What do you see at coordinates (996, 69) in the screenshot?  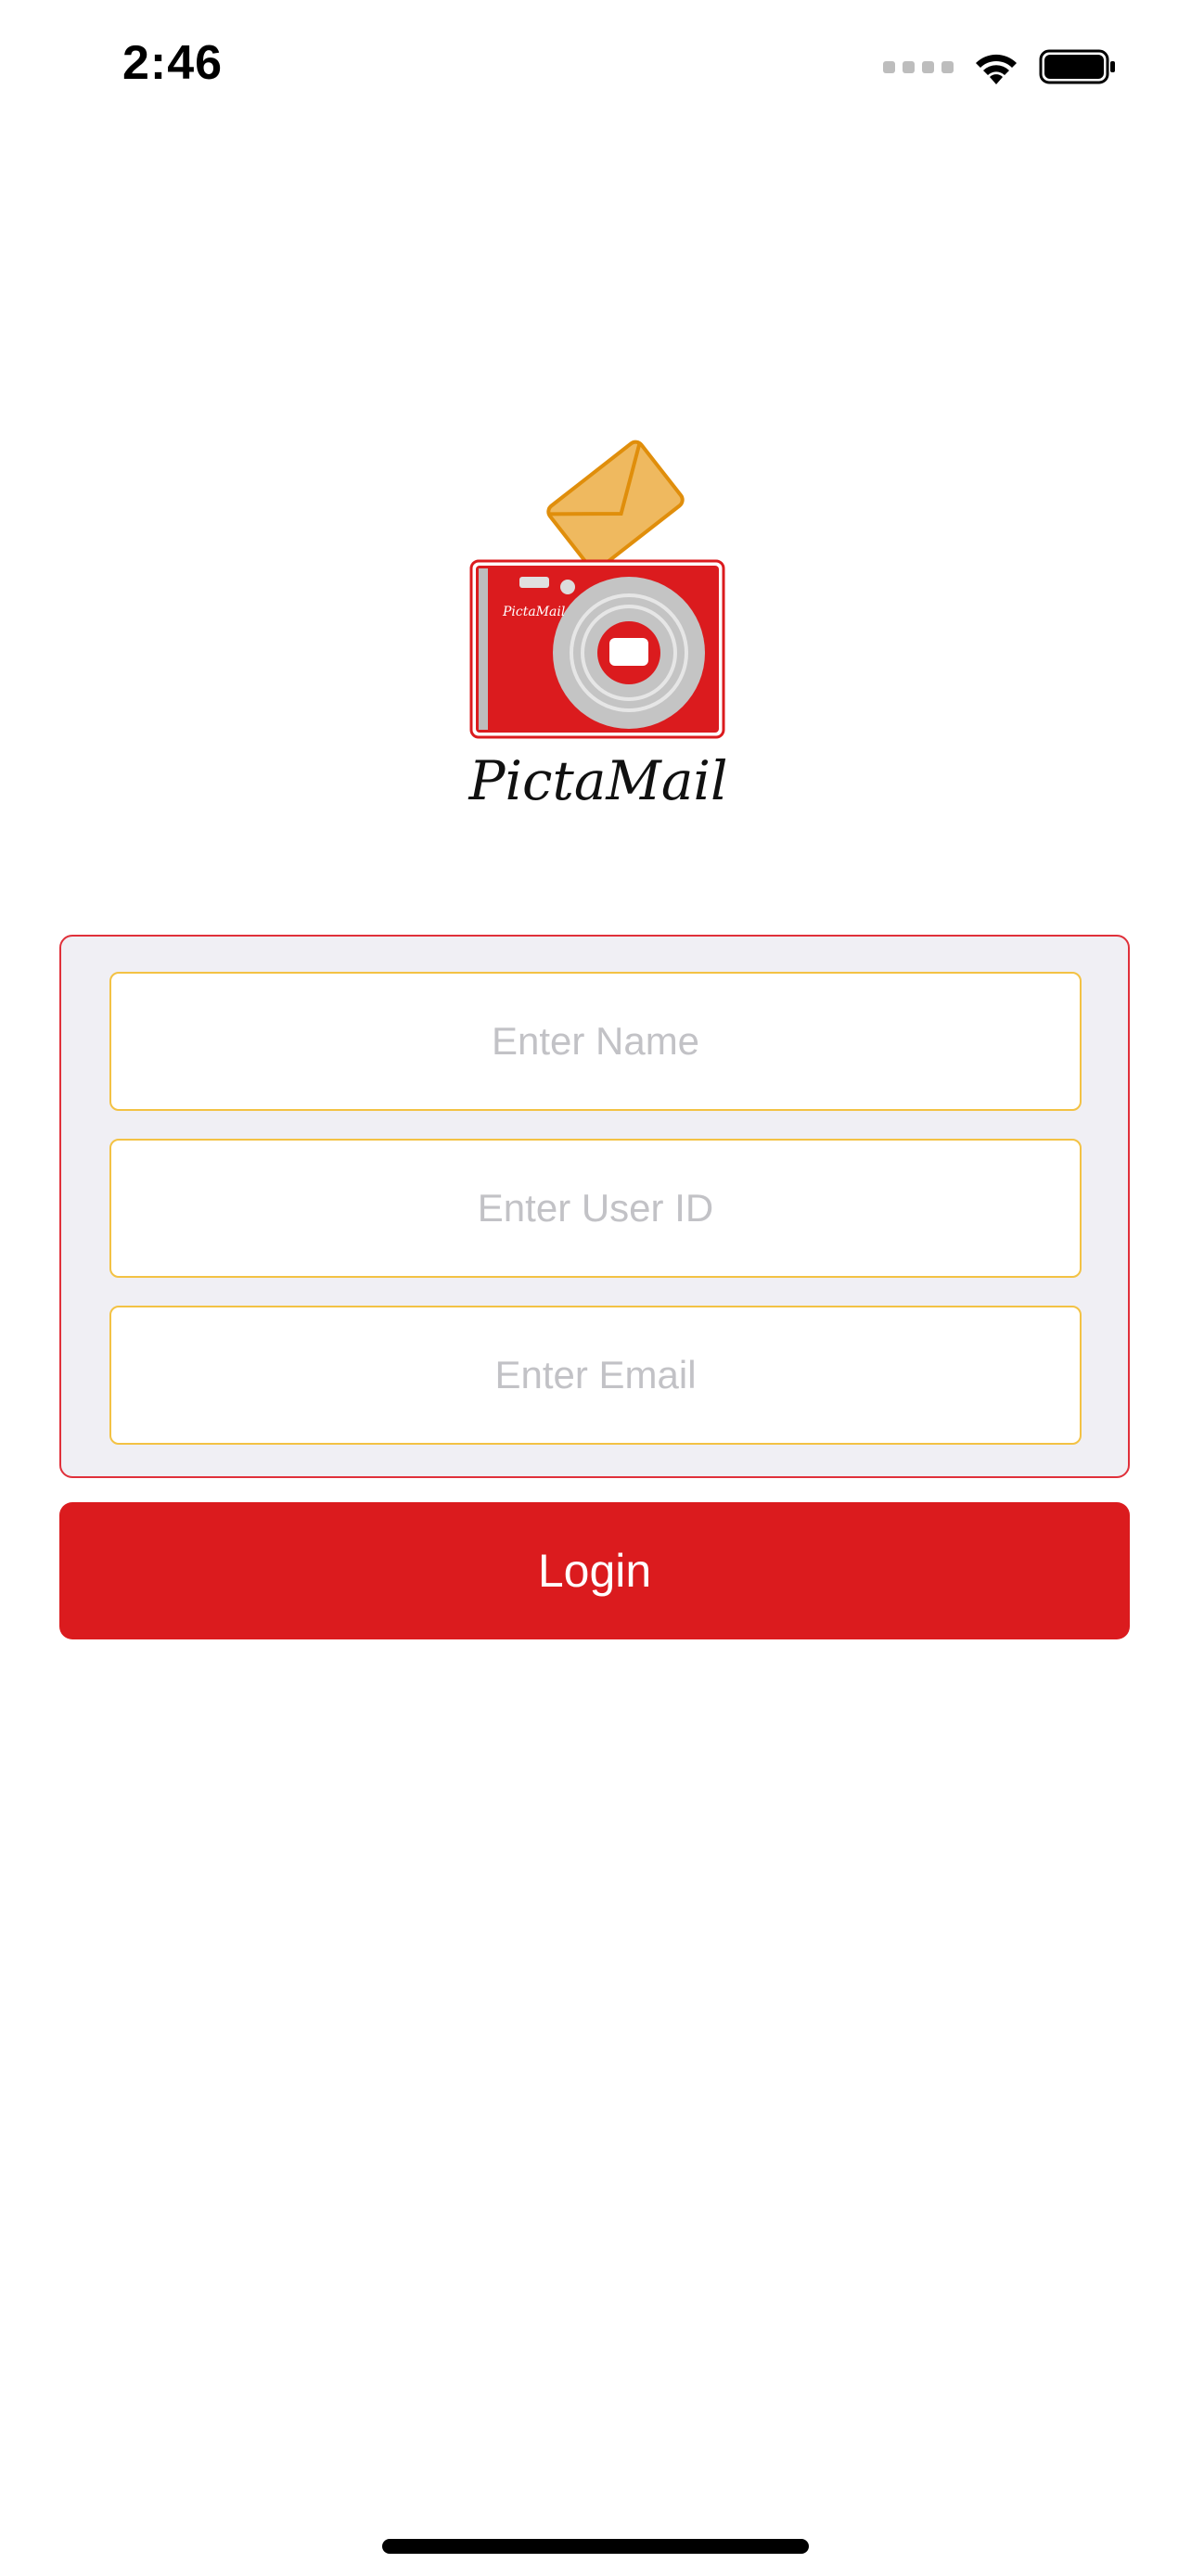 I see `wifi-icon` at bounding box center [996, 69].